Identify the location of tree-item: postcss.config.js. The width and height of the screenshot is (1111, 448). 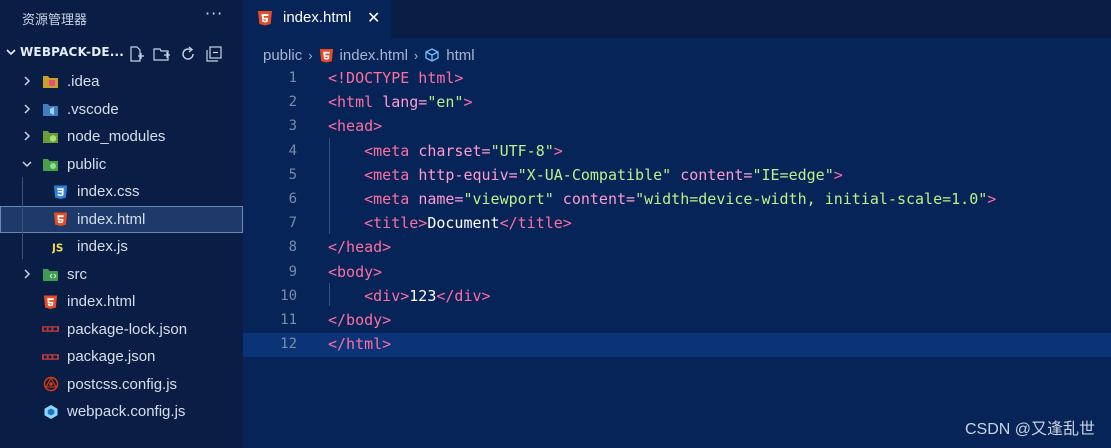
(121, 385).